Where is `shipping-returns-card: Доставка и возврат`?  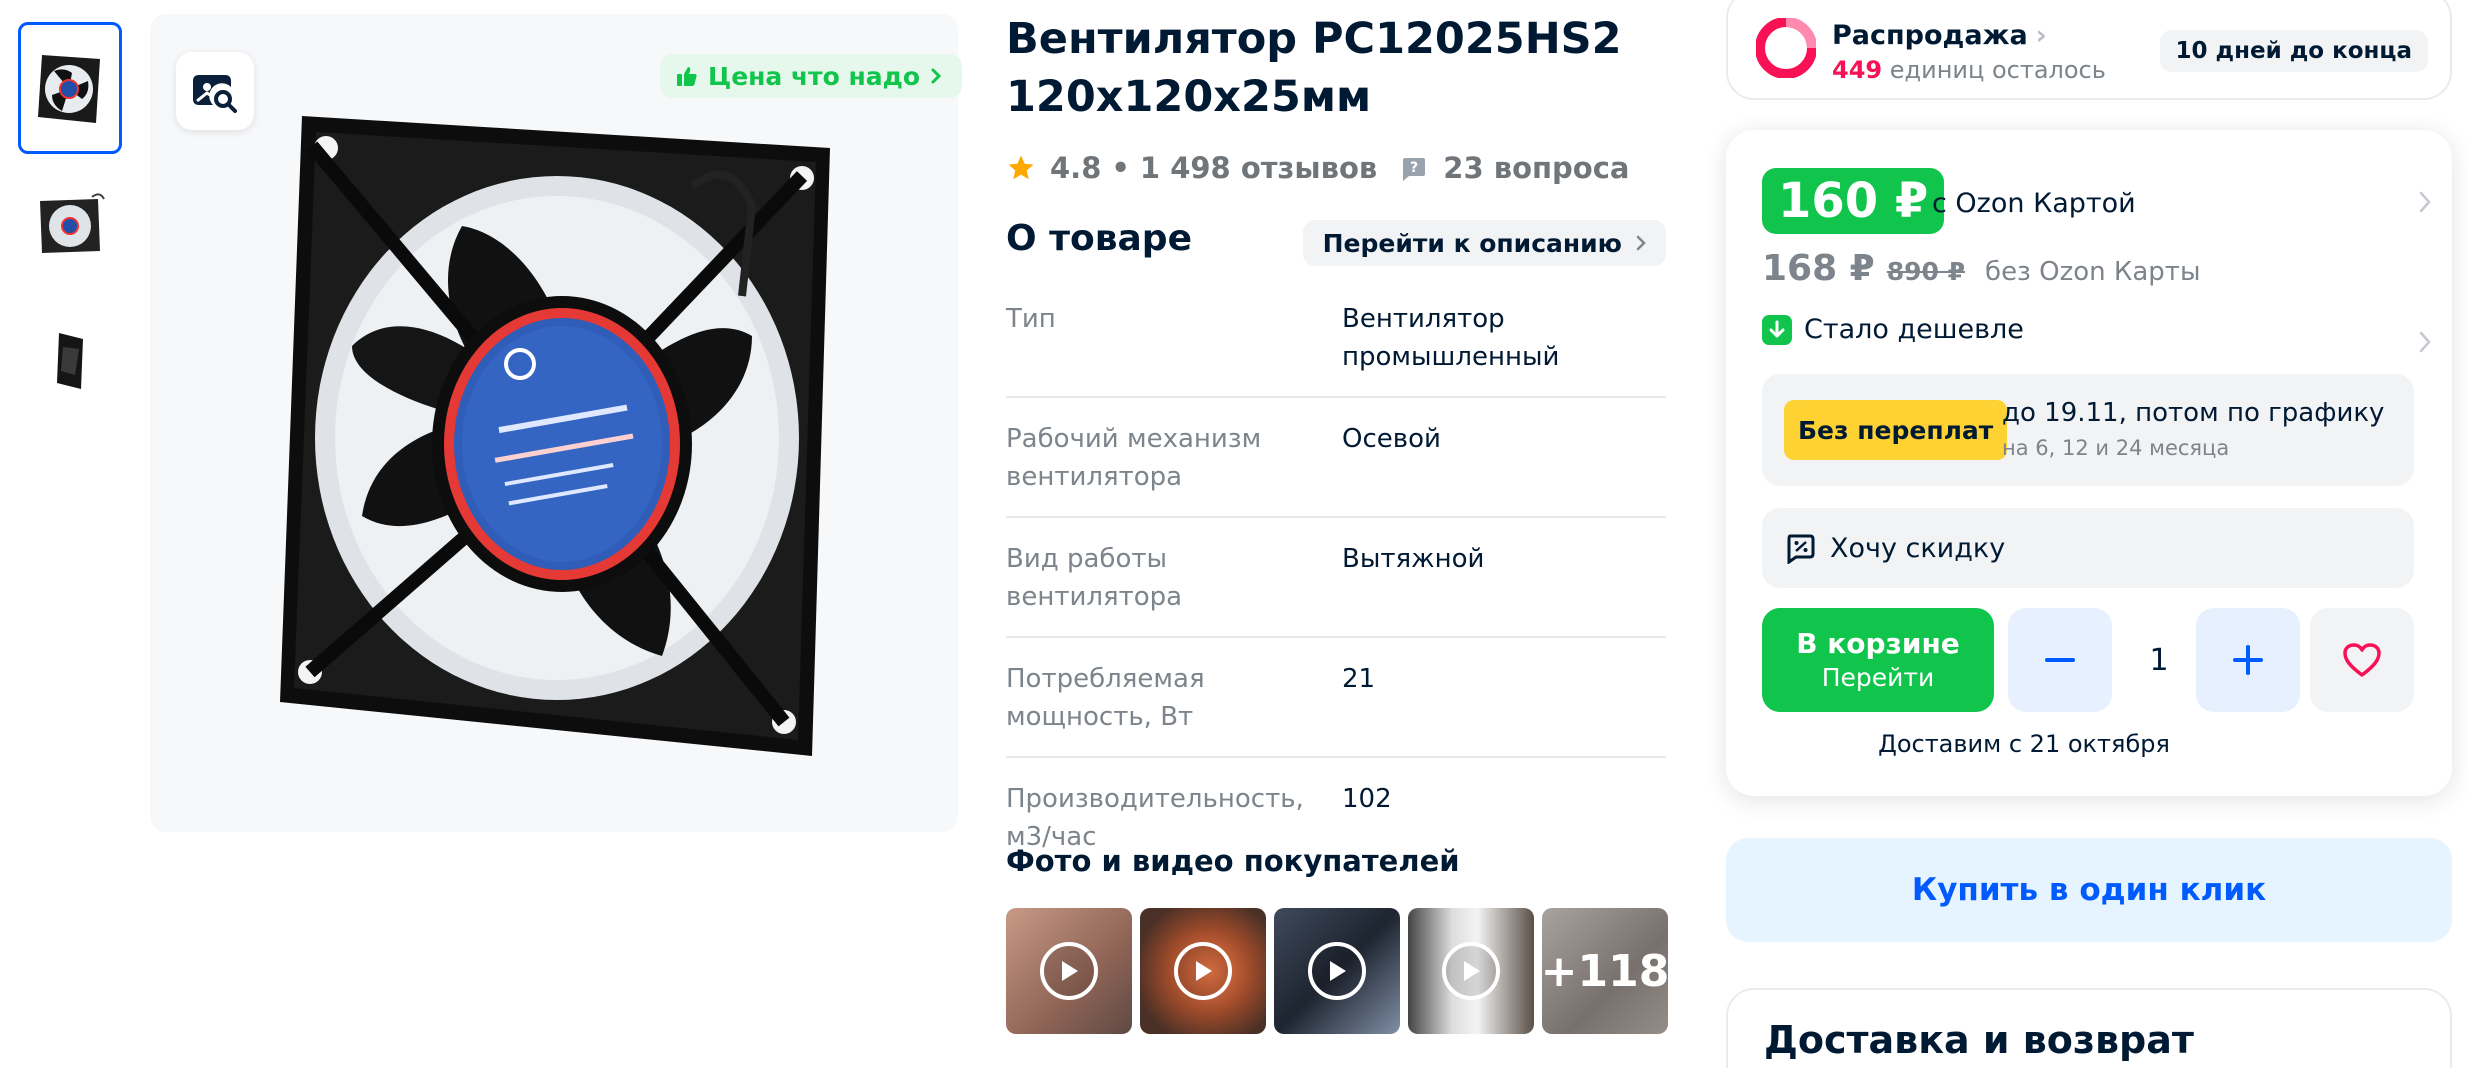 shipping-returns-card: Доставка и возврат is located at coordinates (2089, 1028).